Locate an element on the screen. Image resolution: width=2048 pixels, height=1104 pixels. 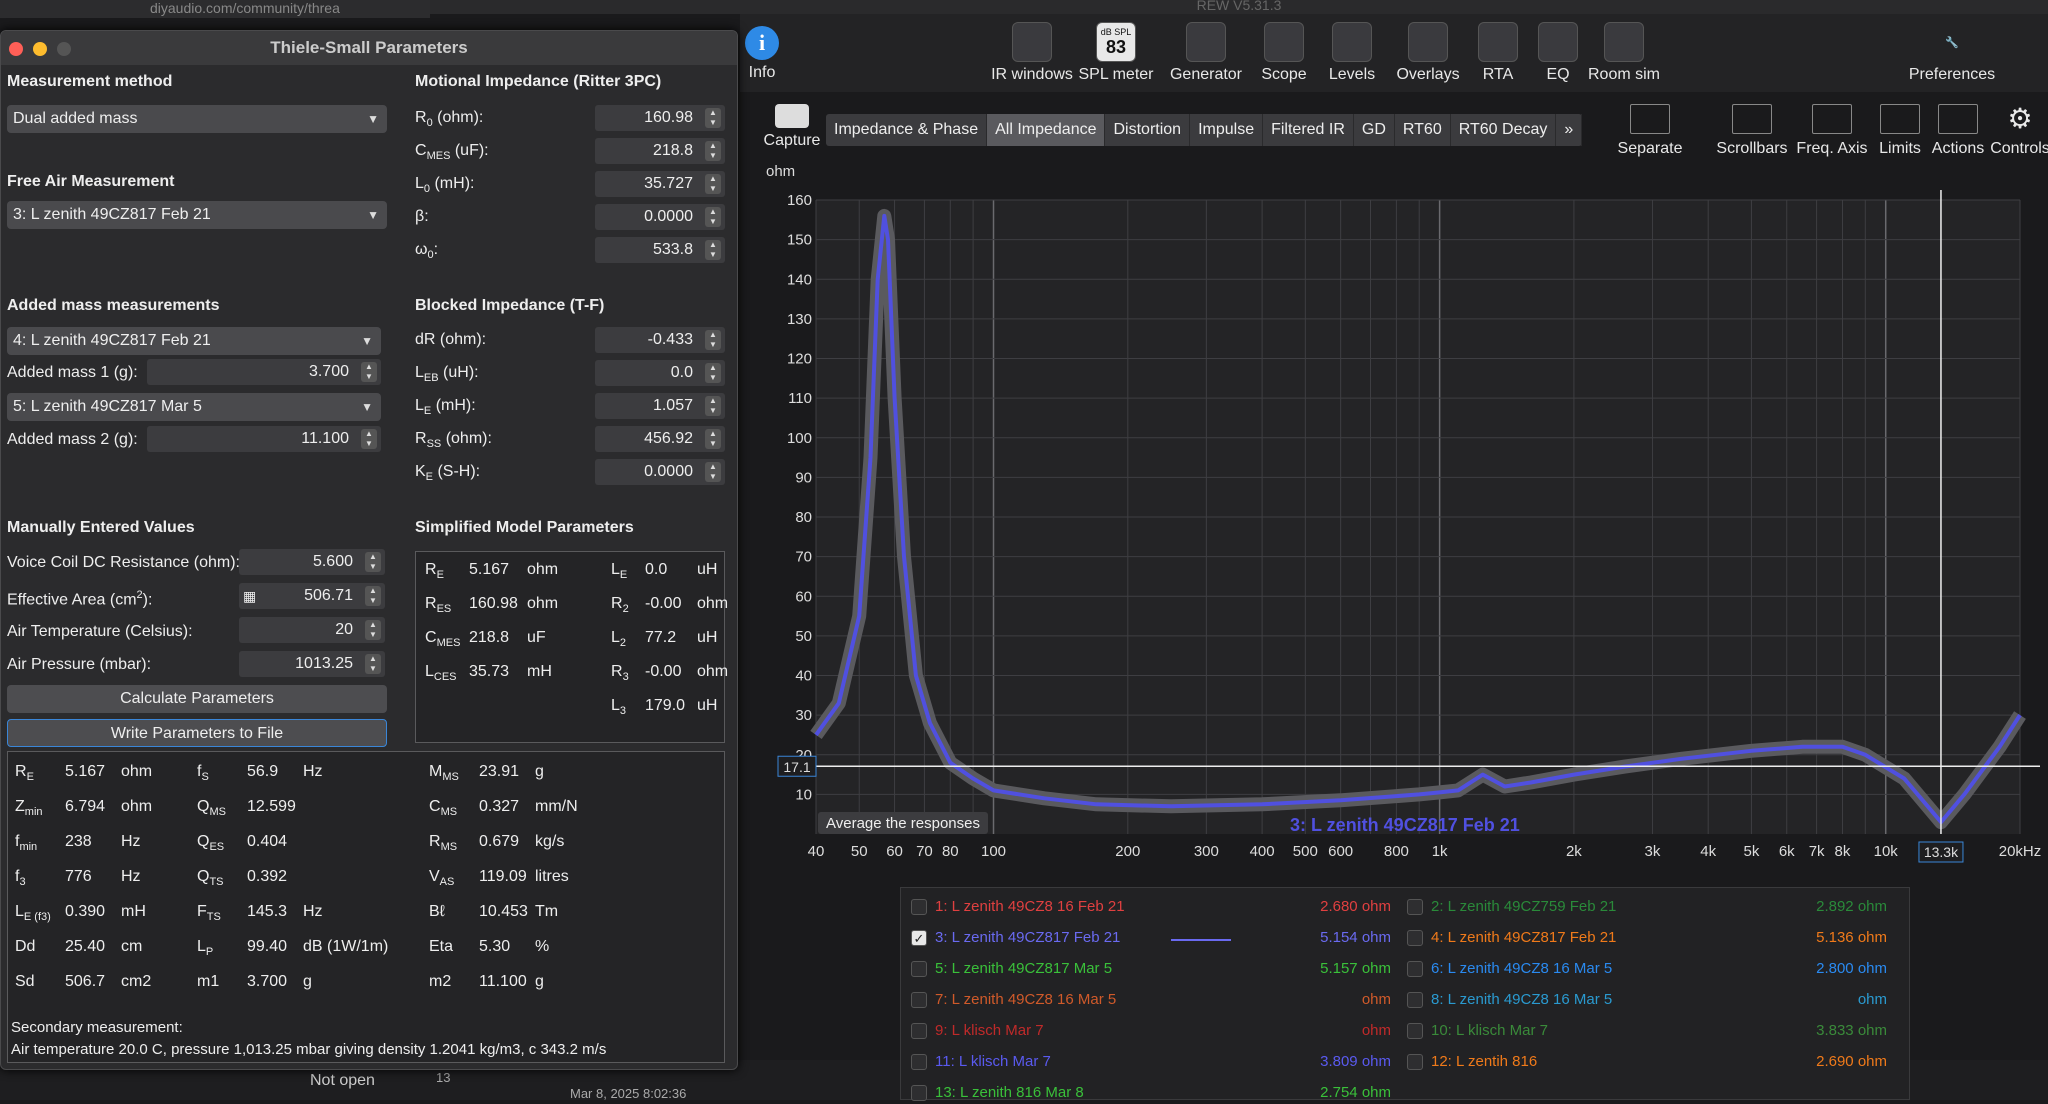
ts-title-bar: Thiele-Small Parameters is located at coordinates (369, 48).